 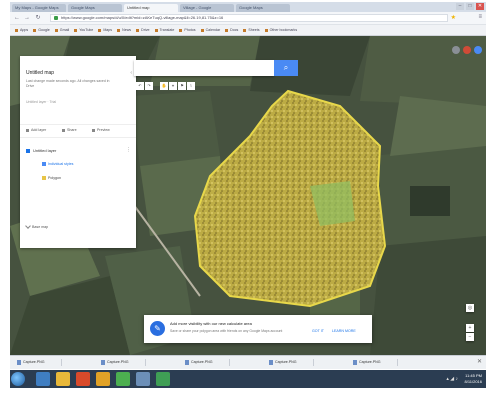 I want to click on redo-icon: ↷, so click(x=149, y=86).